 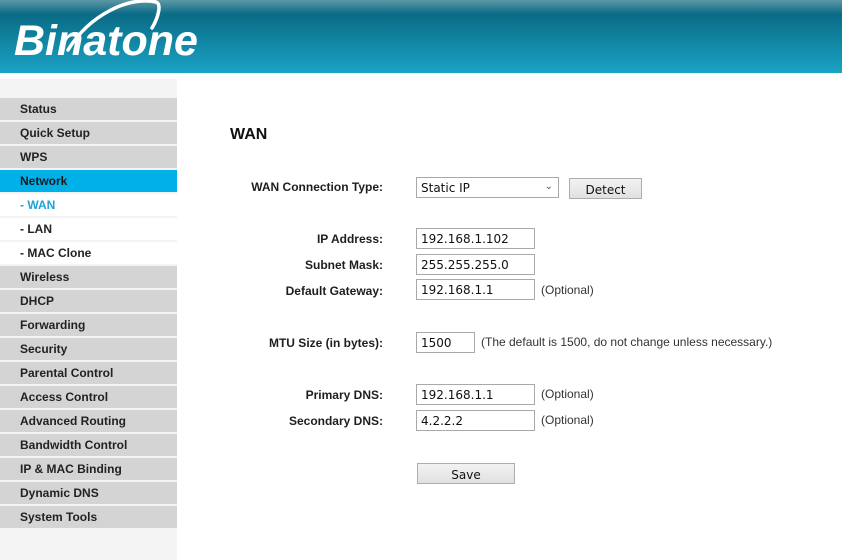 I want to click on sidebar-item-dhcp: DHCP, so click(x=88, y=301).